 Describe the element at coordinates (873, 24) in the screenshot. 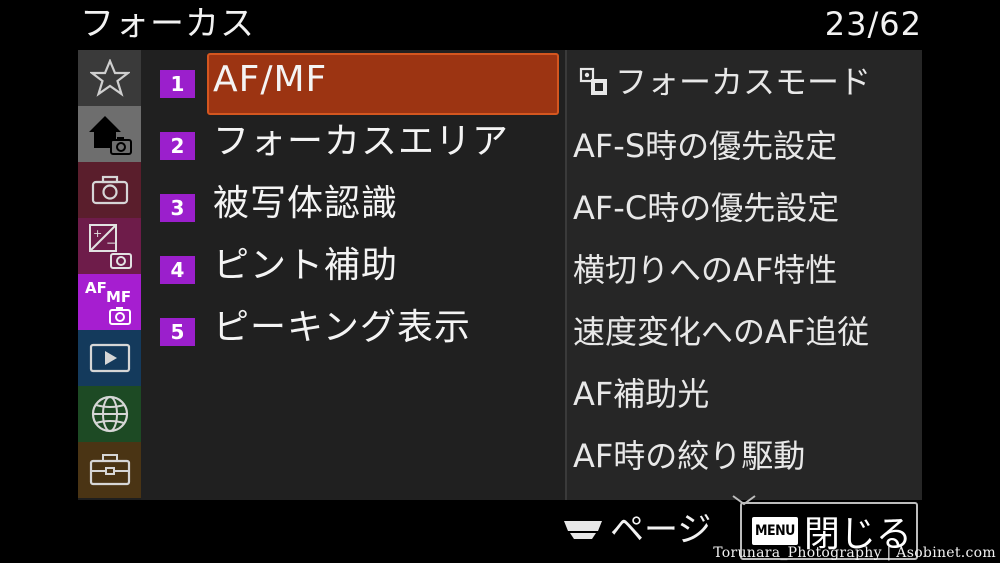

I see `page-counter: 23/62` at that location.